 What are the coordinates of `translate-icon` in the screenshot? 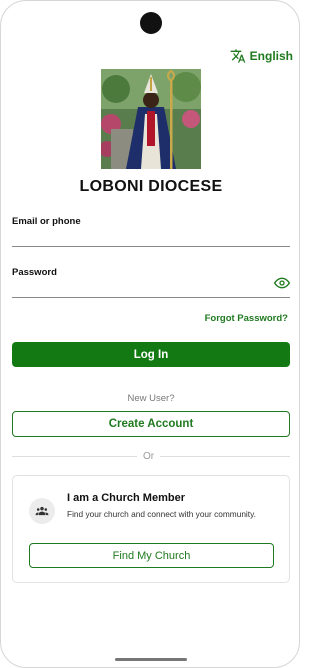 It's located at (237, 56).